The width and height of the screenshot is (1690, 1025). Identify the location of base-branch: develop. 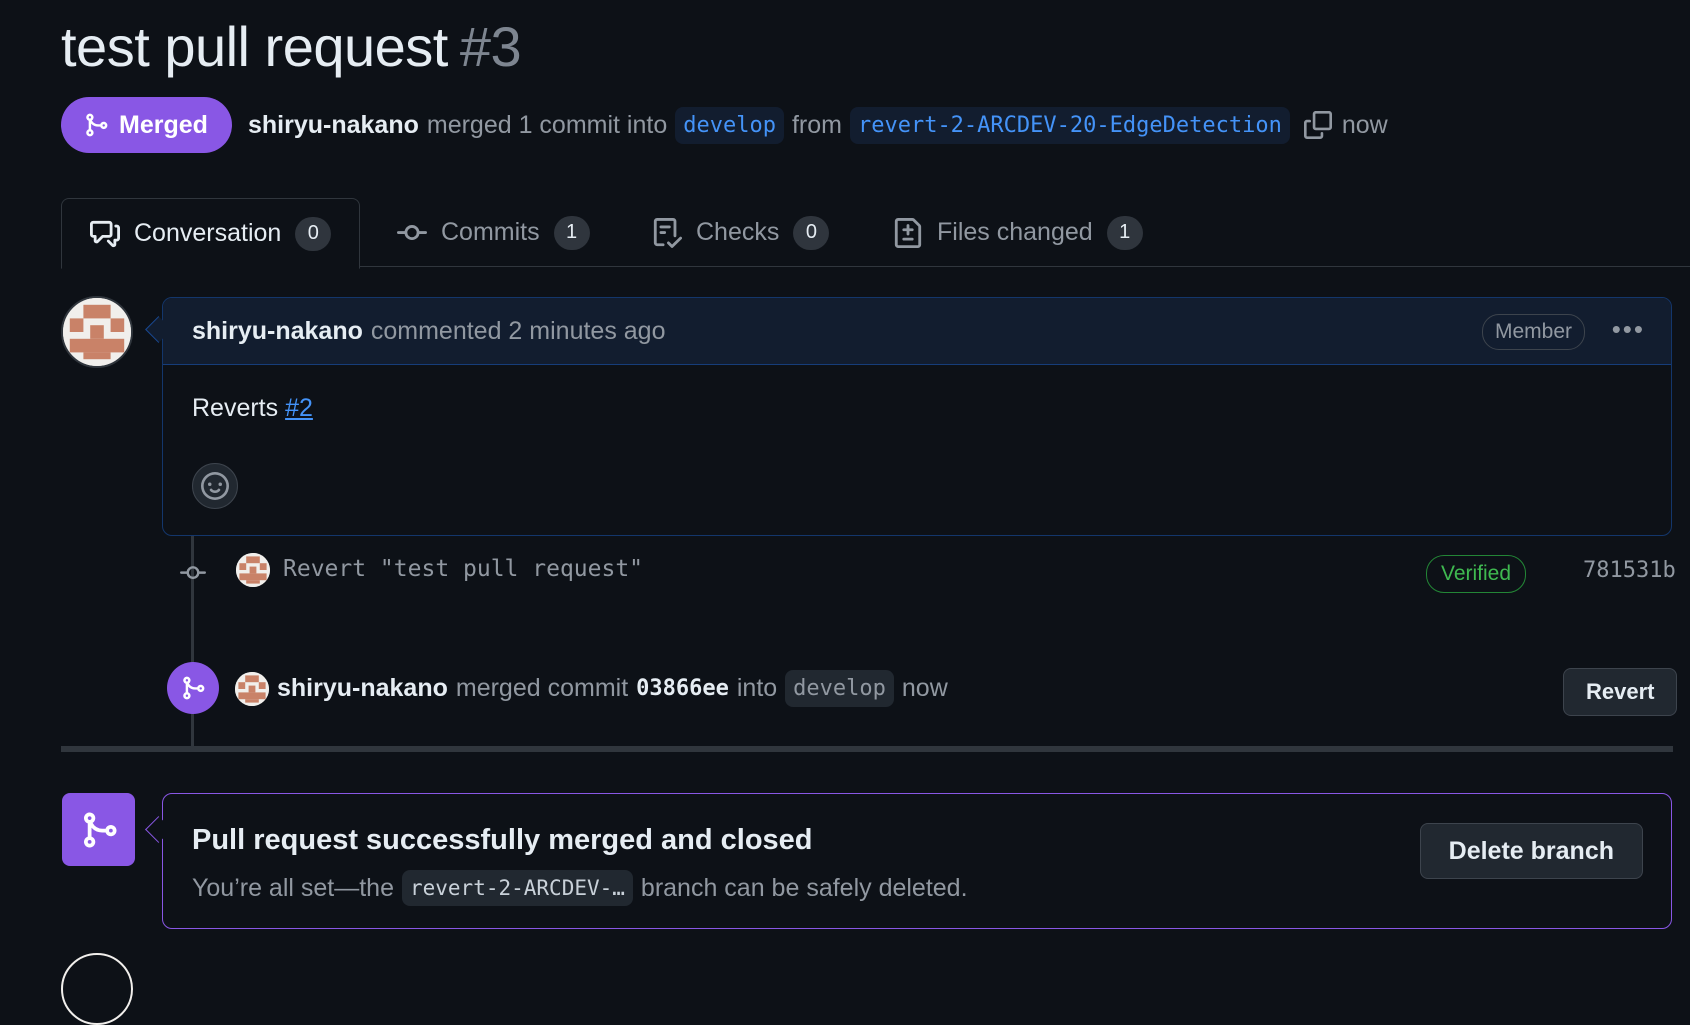
(729, 125).